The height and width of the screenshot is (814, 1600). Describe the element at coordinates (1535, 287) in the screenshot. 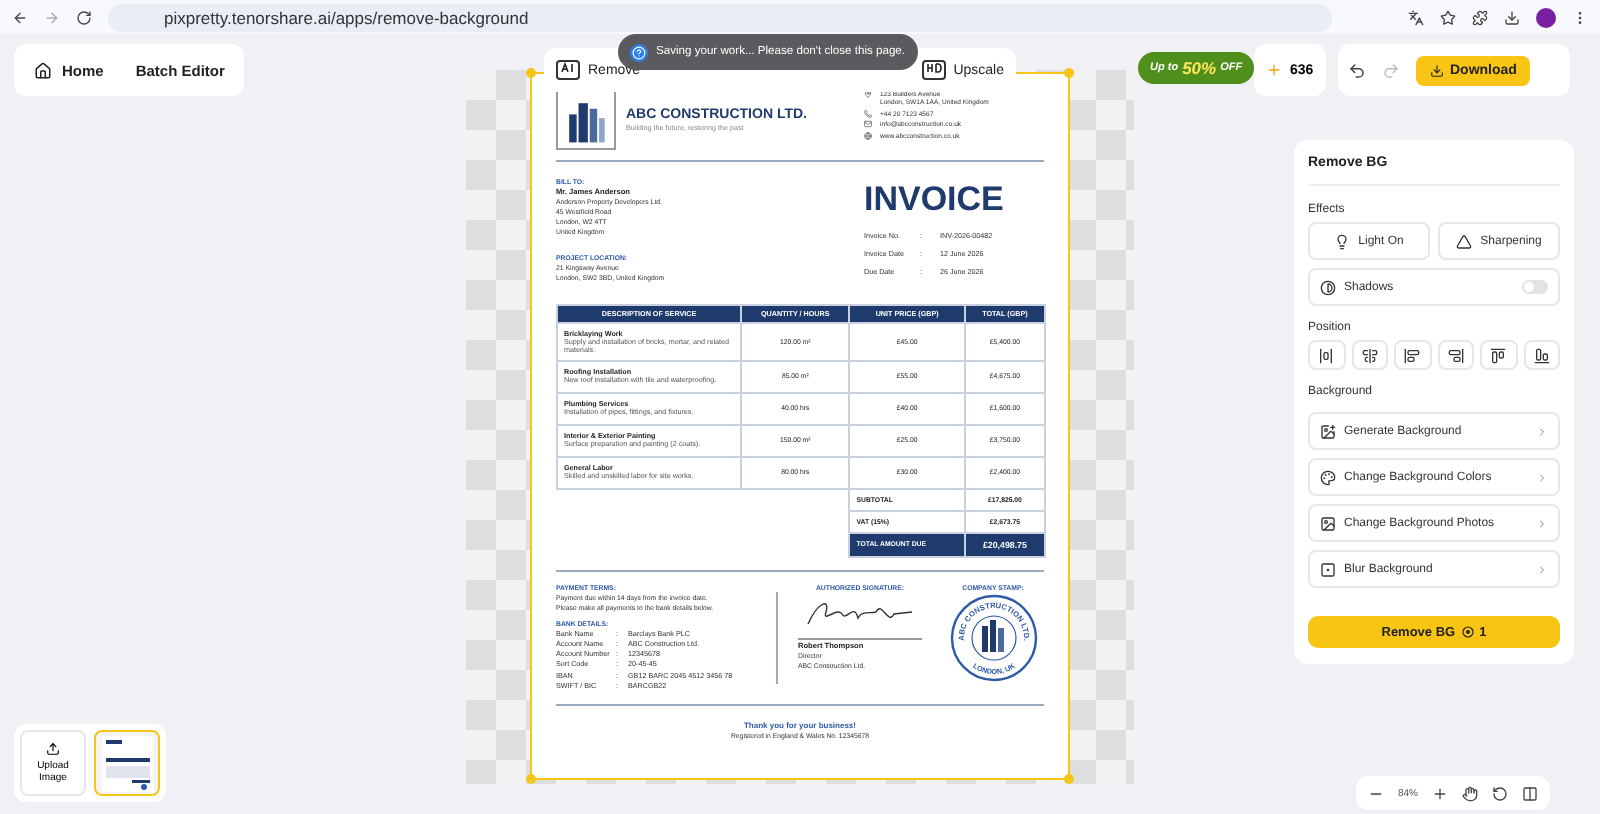

I see `shadows-toggle` at that location.